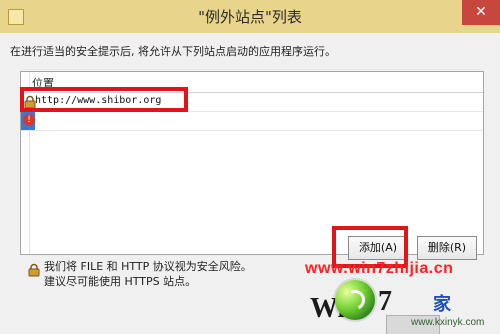  I want to click on window-title: "例外站点"列表, so click(250, 17).